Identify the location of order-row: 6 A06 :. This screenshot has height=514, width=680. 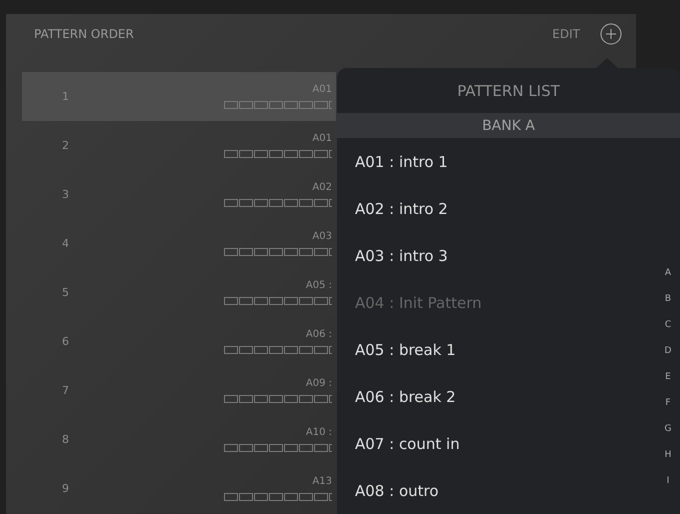
(179, 341).